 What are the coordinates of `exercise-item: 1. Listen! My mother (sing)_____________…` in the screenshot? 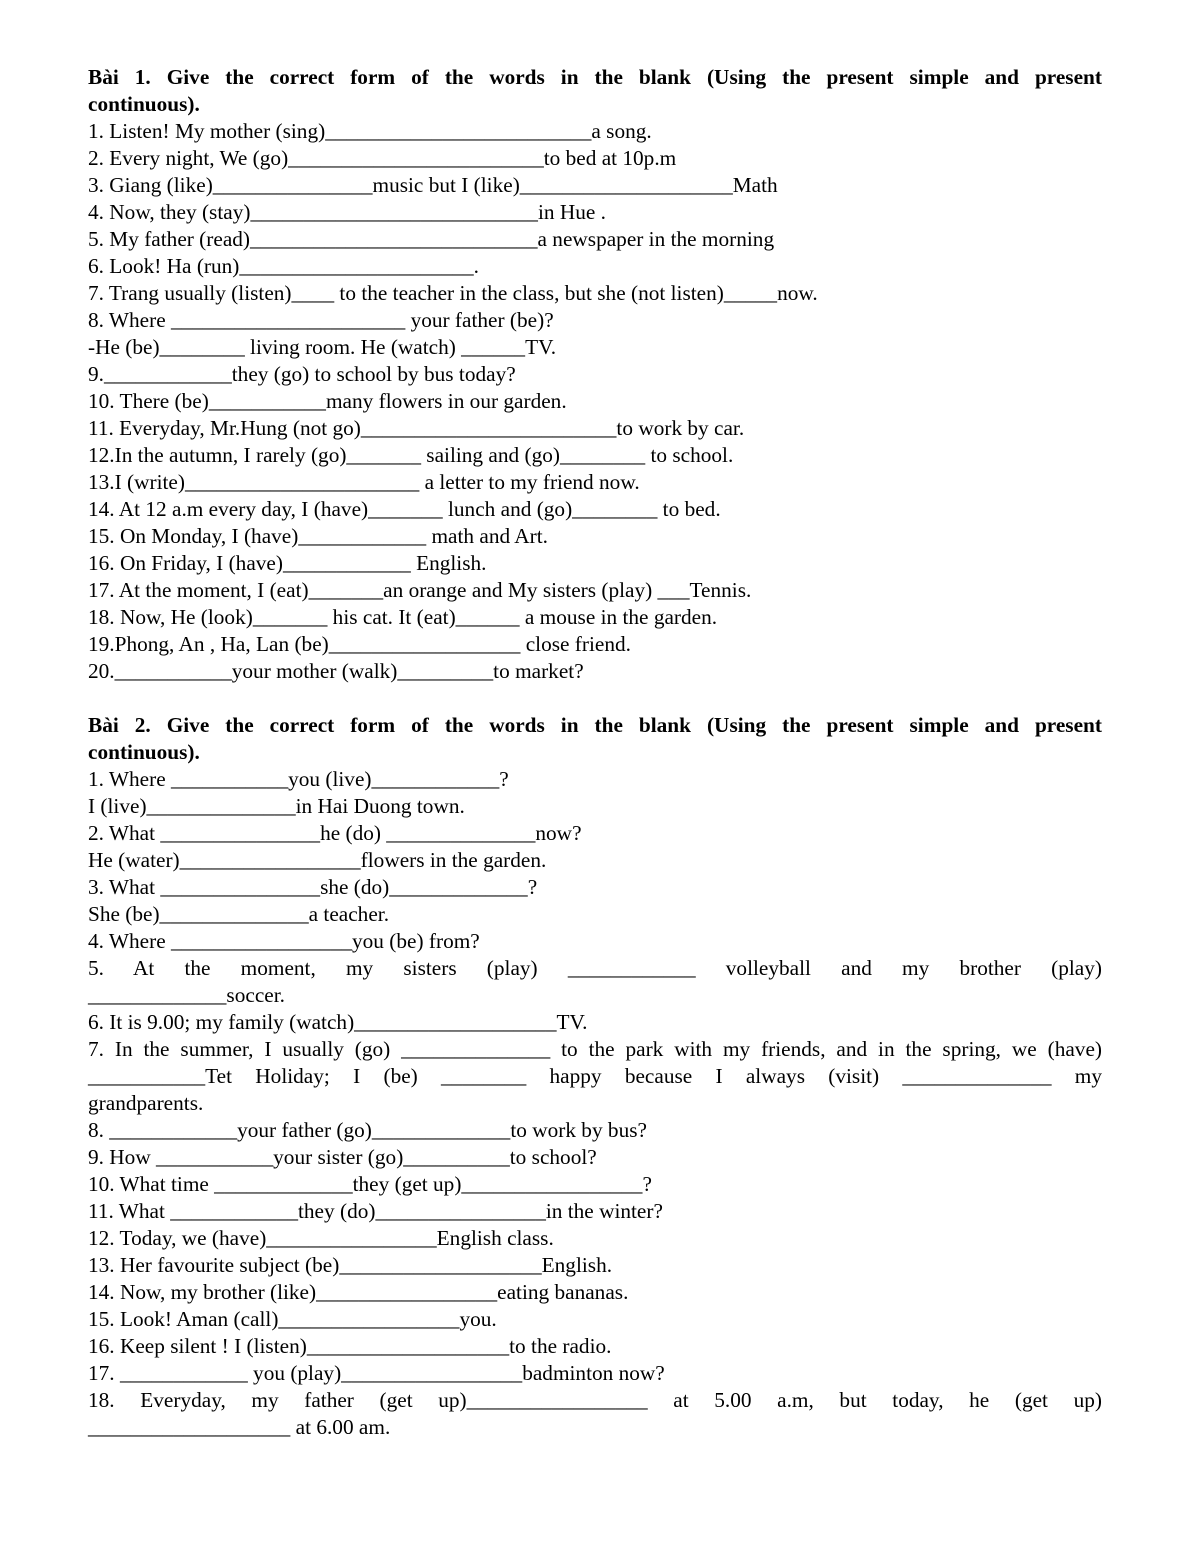 It's located at (370, 131).